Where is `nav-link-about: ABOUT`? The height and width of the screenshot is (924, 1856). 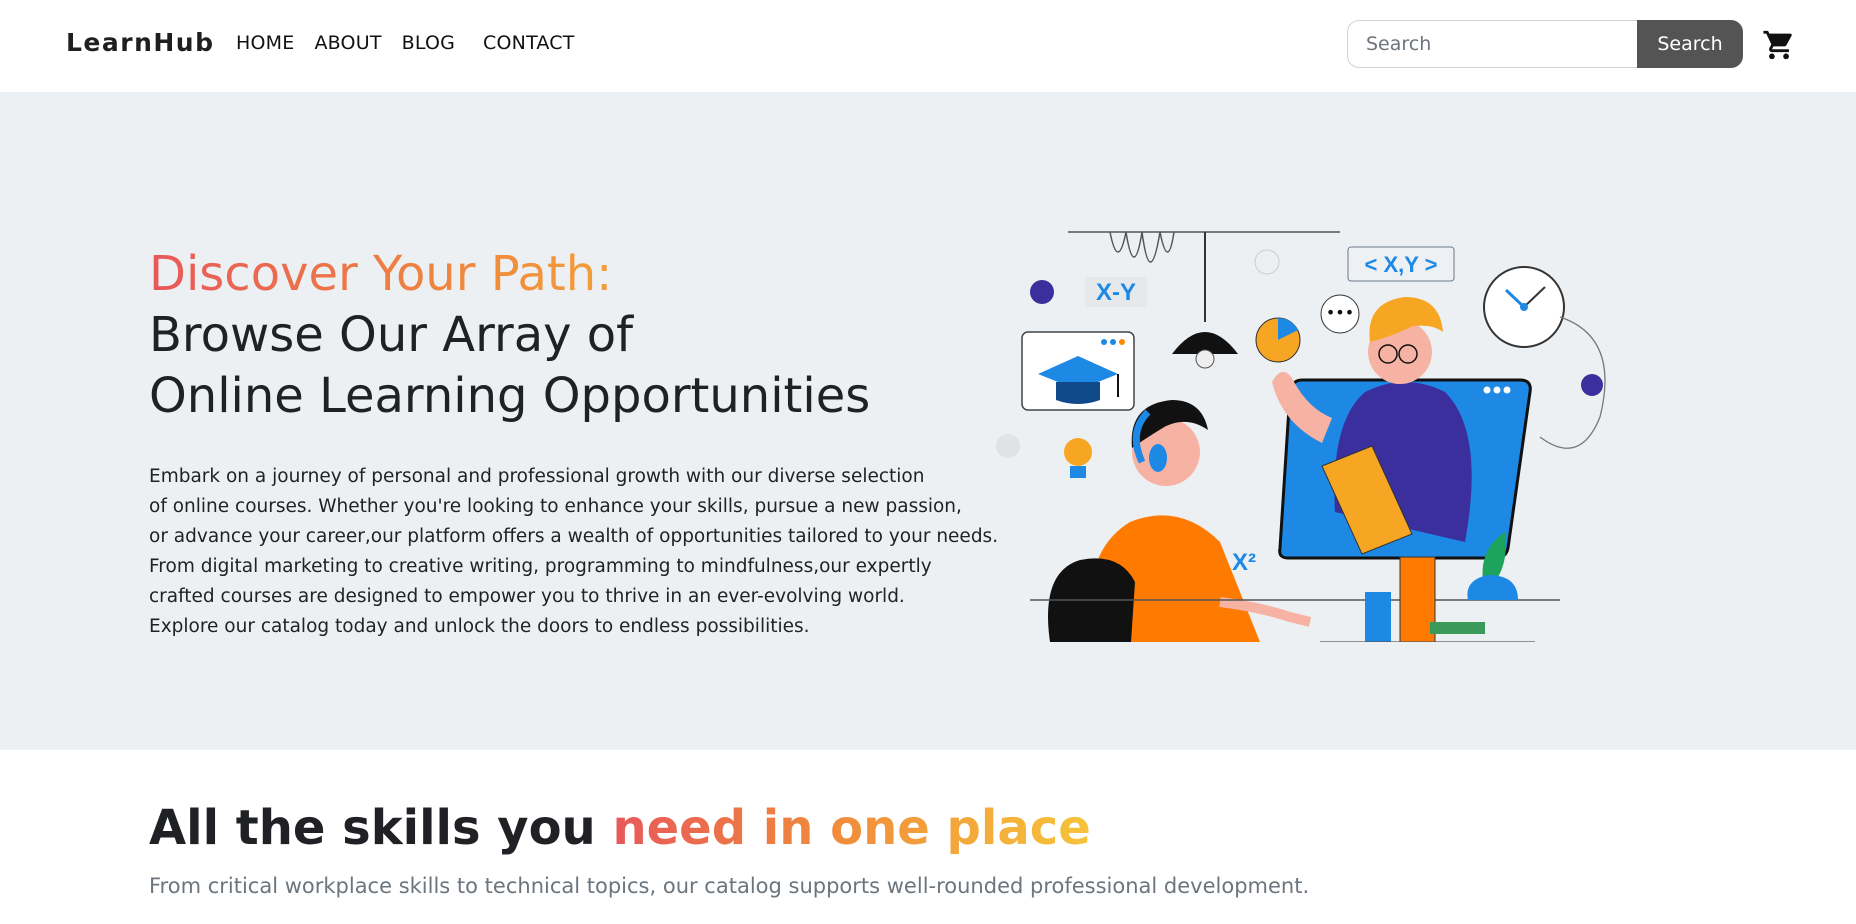 nav-link-about: ABOUT is located at coordinates (347, 43).